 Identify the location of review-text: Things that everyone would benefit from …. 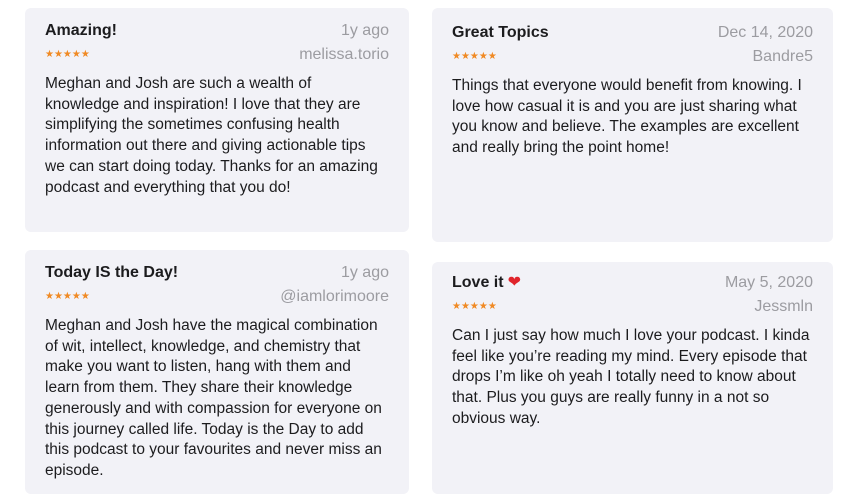
(627, 117).